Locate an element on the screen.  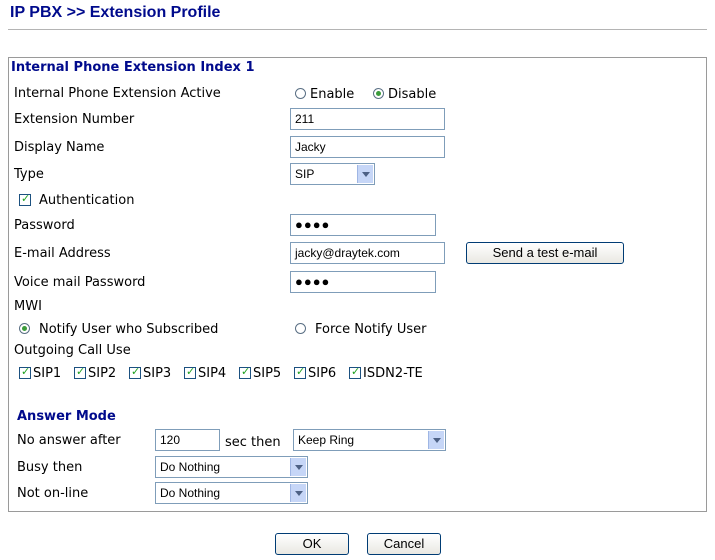
not-online-action-value: Do Nothing is located at coordinates (190, 493).